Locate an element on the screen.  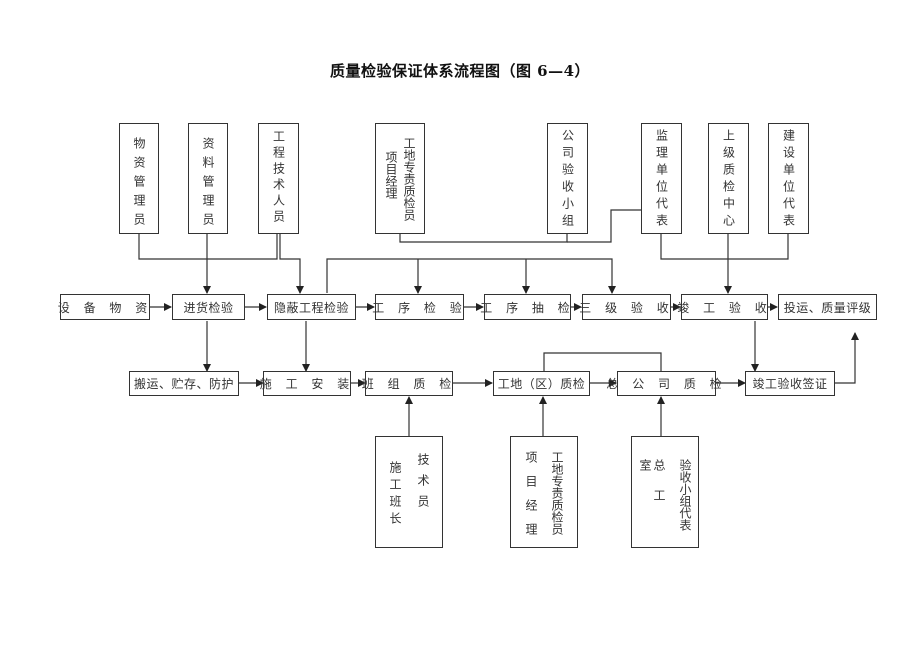
step-three-level-acceptance: 三 级 验 收 is located at coordinates (625, 307).